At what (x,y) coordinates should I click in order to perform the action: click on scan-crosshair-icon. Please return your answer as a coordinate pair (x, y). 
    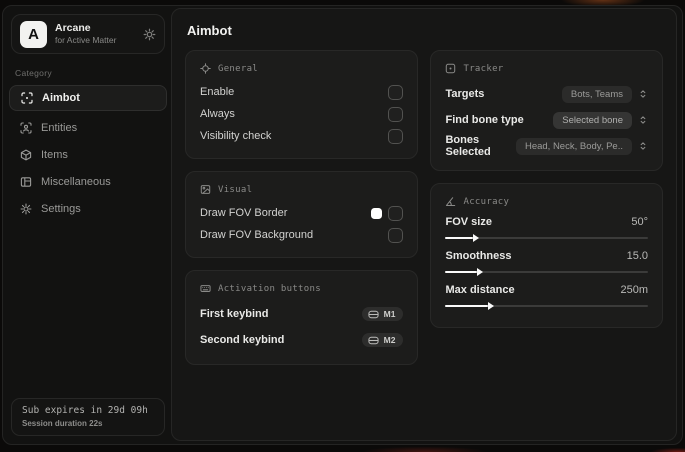
    Looking at the image, I should click on (27, 98).